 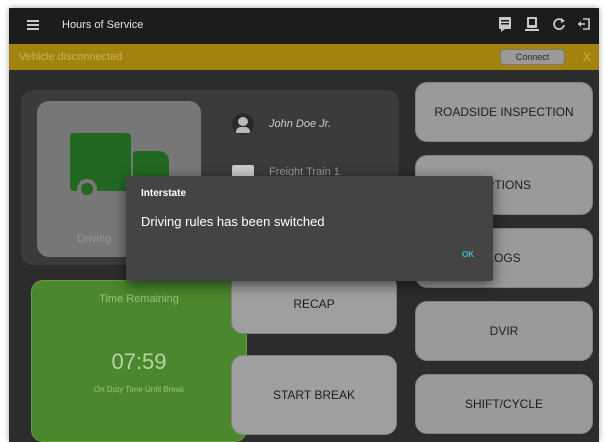 I want to click on dialog-ok-button: OK, so click(x=468, y=254).